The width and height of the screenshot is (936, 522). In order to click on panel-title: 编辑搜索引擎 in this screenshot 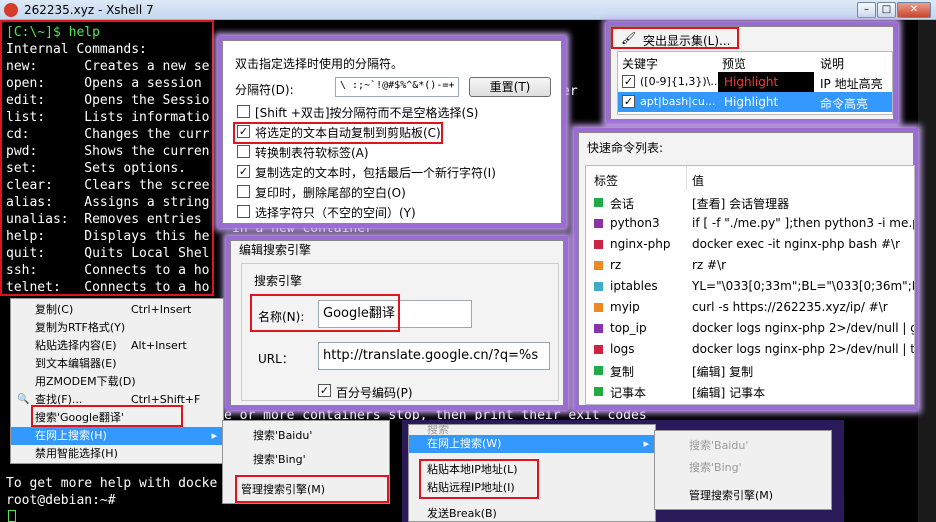, I will do `click(275, 250)`.